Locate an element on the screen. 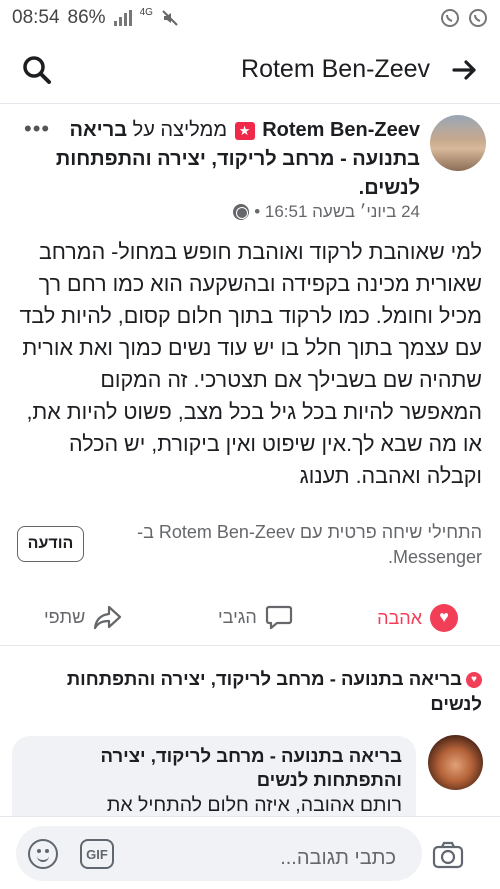 The height and width of the screenshot is (889, 500). top-header: Rotem Ben-Zeev is located at coordinates (250, 70).